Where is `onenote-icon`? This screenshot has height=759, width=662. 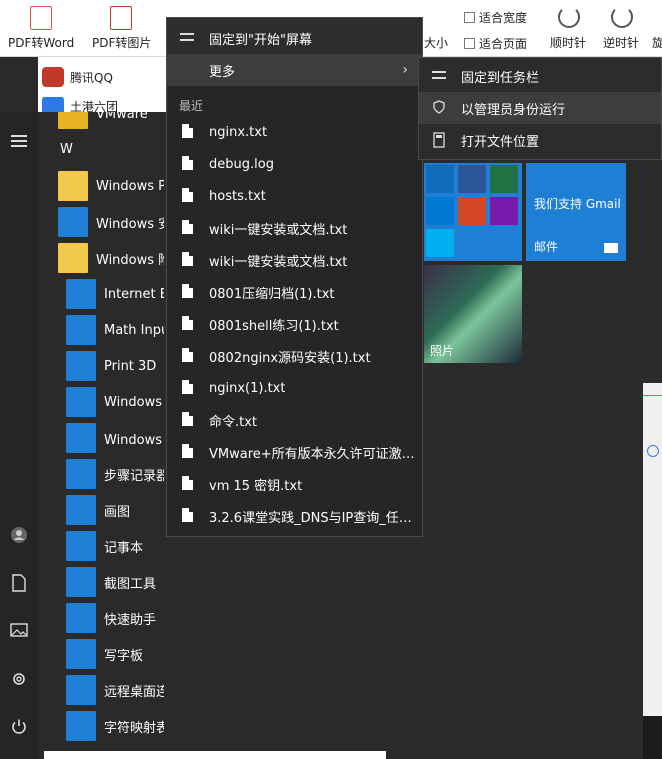 onenote-icon is located at coordinates (504, 211).